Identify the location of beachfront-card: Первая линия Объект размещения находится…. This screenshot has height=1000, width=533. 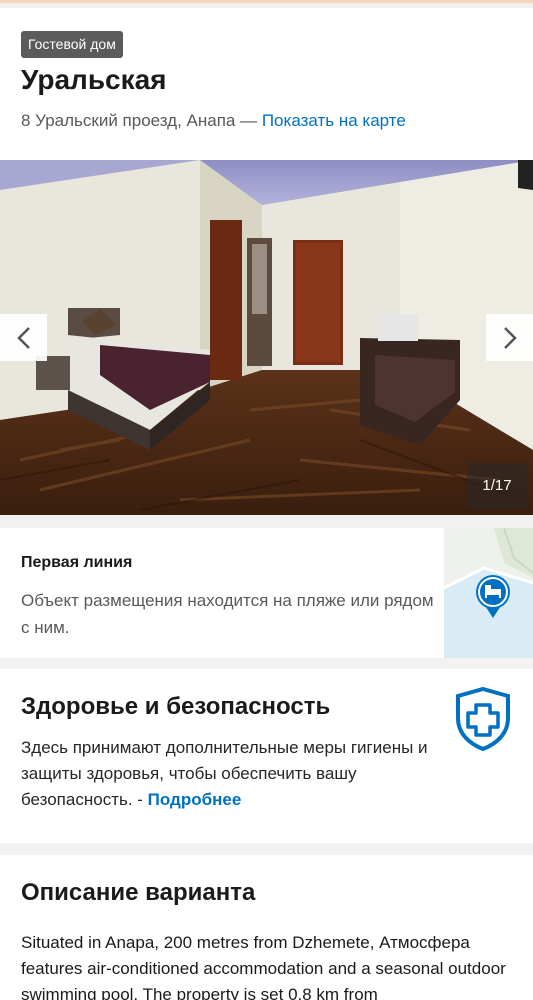
(266, 593).